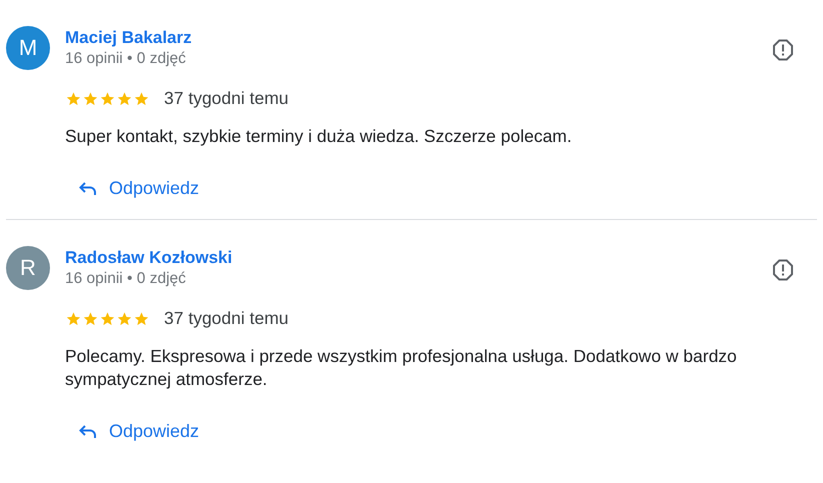 This screenshot has height=483, width=823. Describe the element at coordinates (28, 48) in the screenshot. I see `avatar: M` at that location.